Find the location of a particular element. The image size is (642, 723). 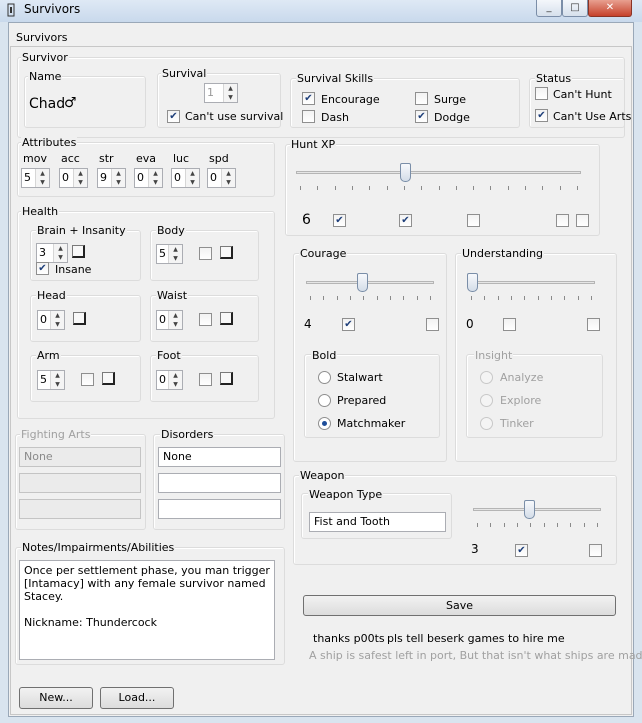

arm-light-checkbox is located at coordinates (87, 379).